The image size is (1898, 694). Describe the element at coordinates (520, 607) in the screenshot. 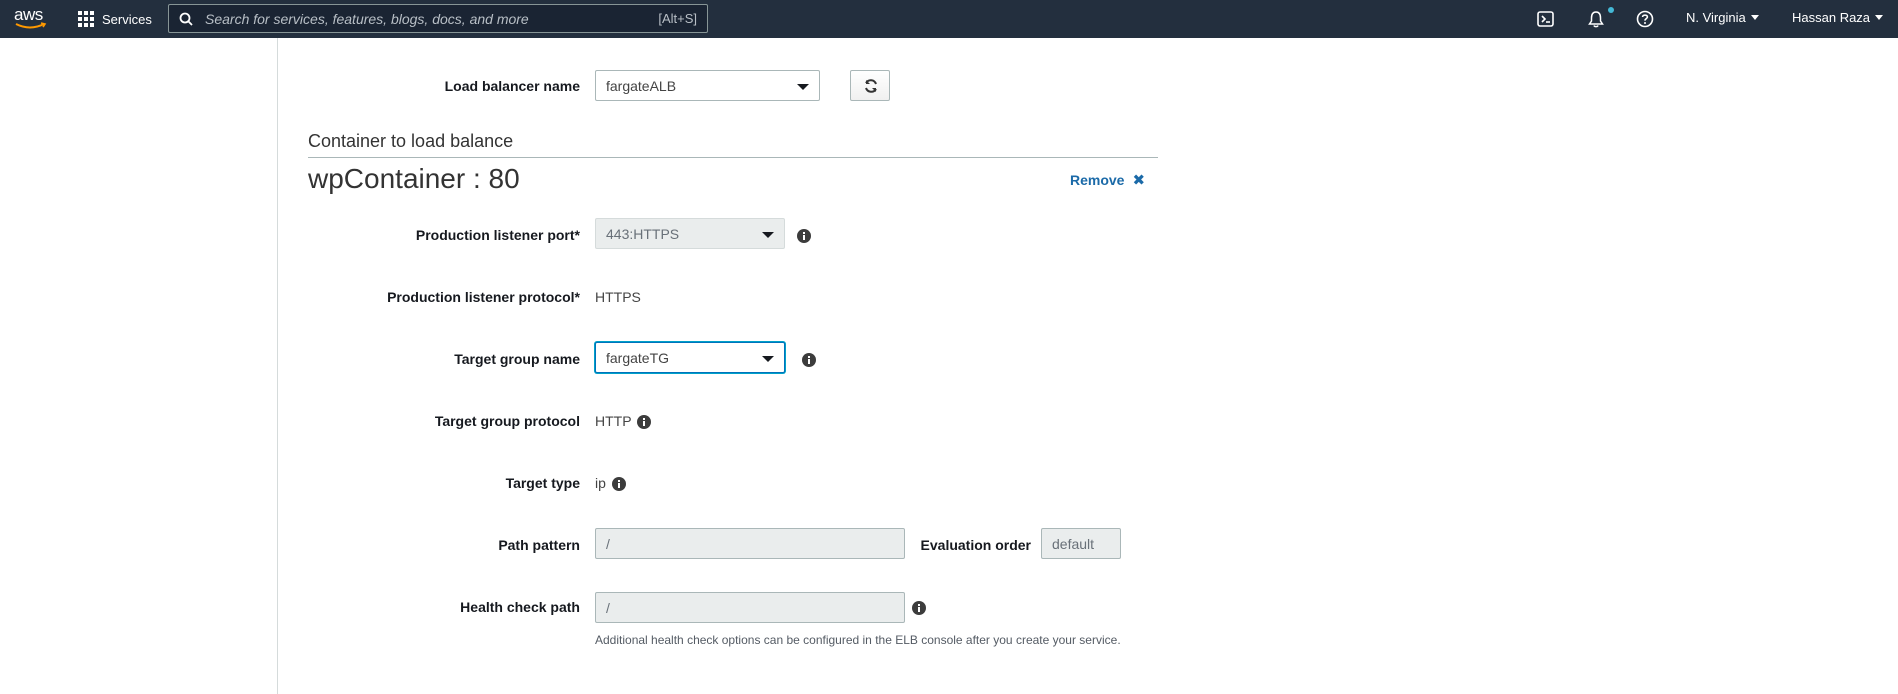

I see `health-check-path-label: Health check path` at that location.